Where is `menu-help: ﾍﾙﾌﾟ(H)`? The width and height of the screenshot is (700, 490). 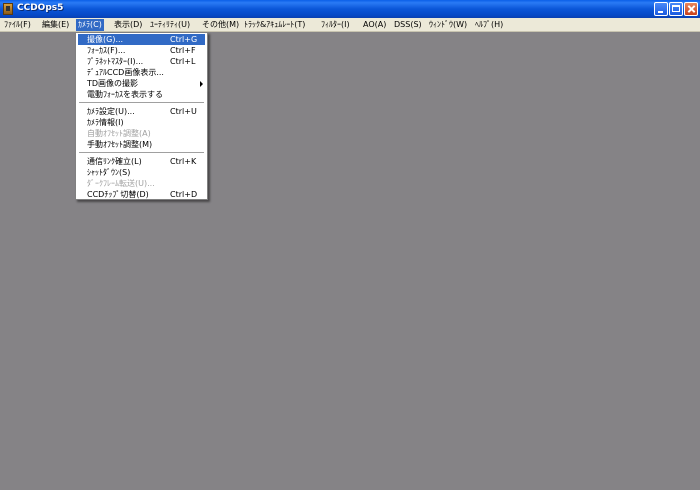
menu-help: ﾍﾙﾌﾟ(H) is located at coordinates (489, 25).